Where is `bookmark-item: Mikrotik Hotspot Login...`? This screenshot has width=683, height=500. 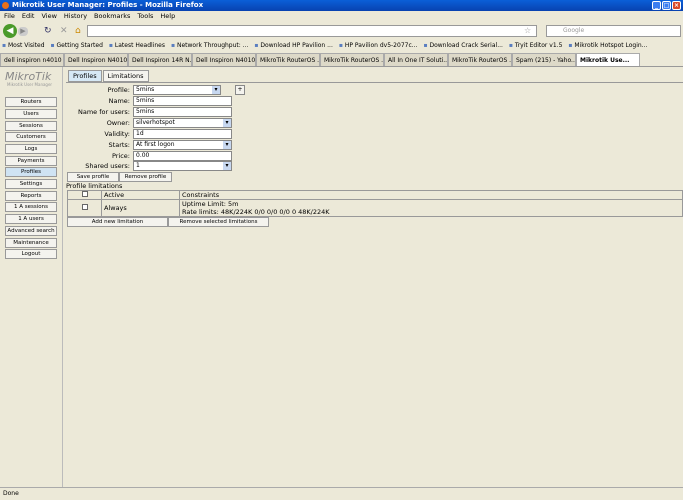 bookmark-item: Mikrotik Hotspot Login... is located at coordinates (607, 46).